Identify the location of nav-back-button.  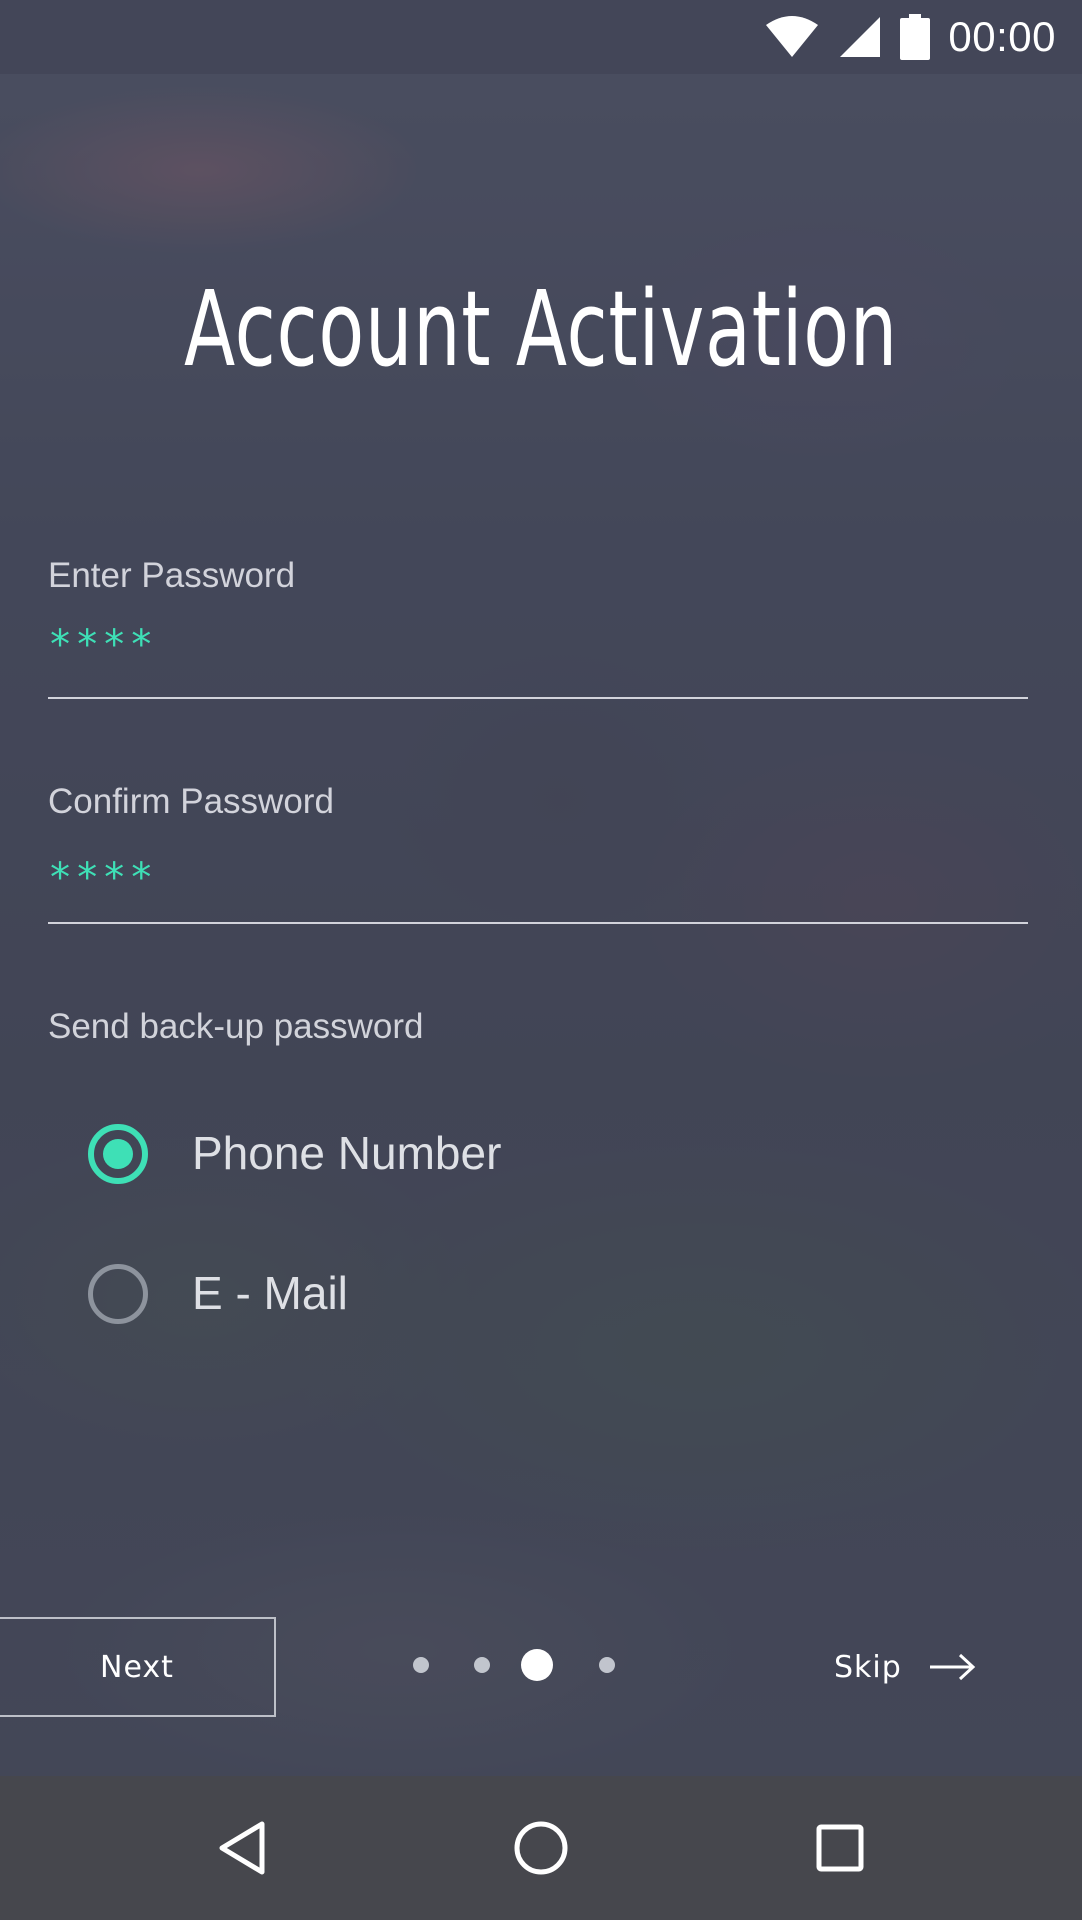
(242, 1848).